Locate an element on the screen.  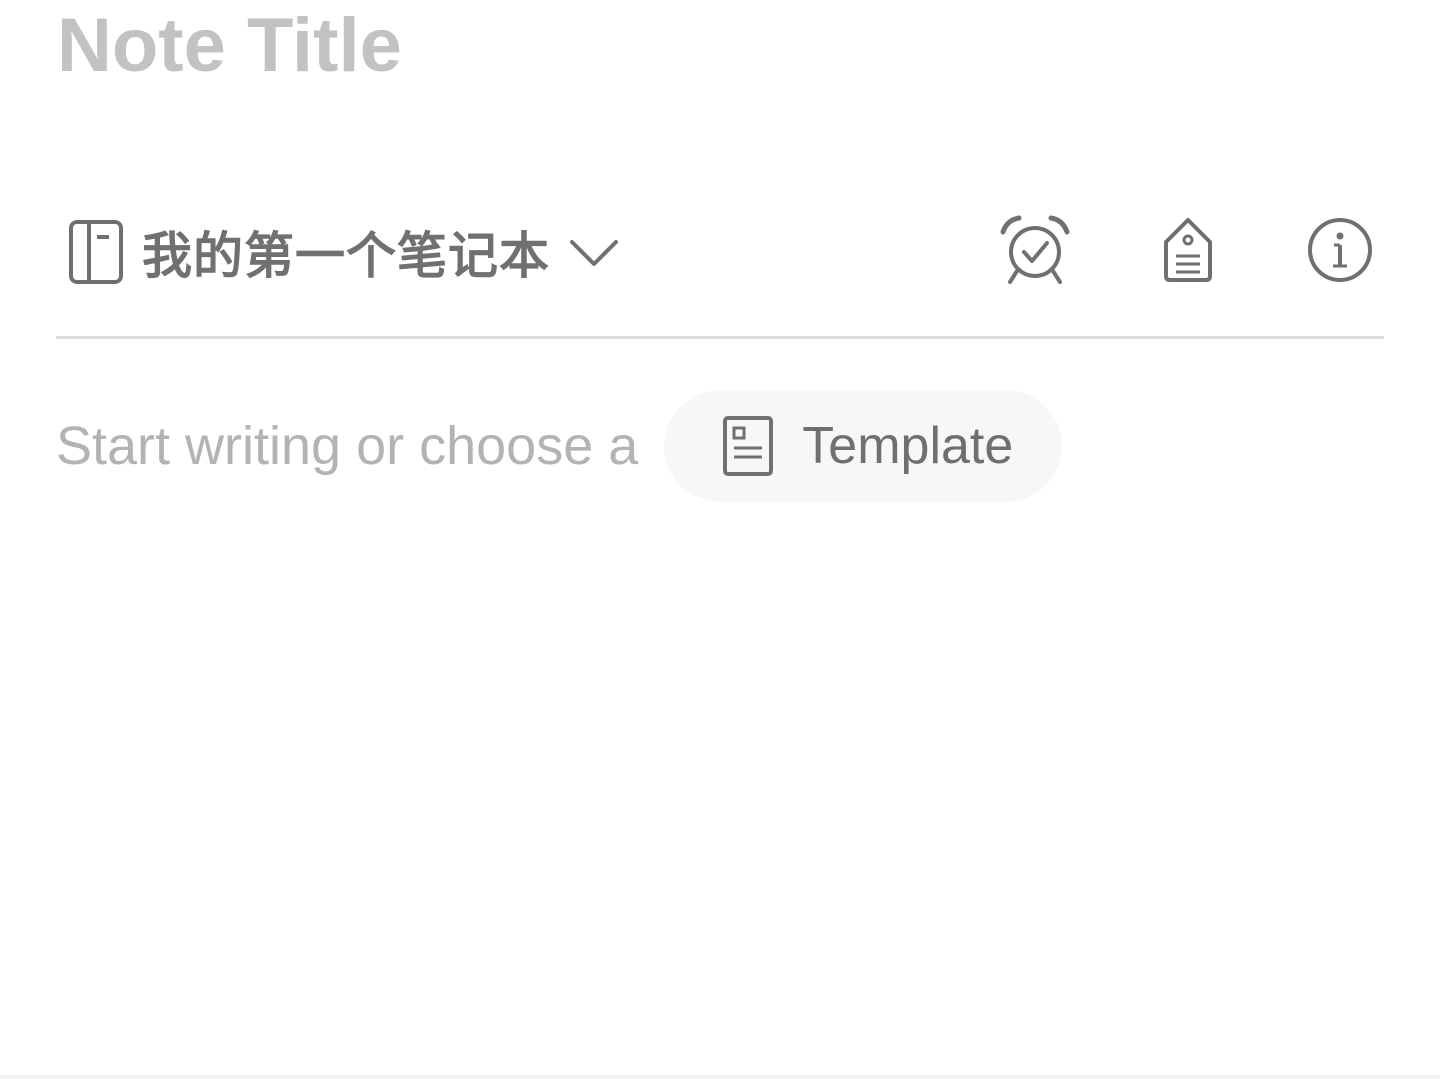
alarm-clock-check-icon is located at coordinates (1035, 252).